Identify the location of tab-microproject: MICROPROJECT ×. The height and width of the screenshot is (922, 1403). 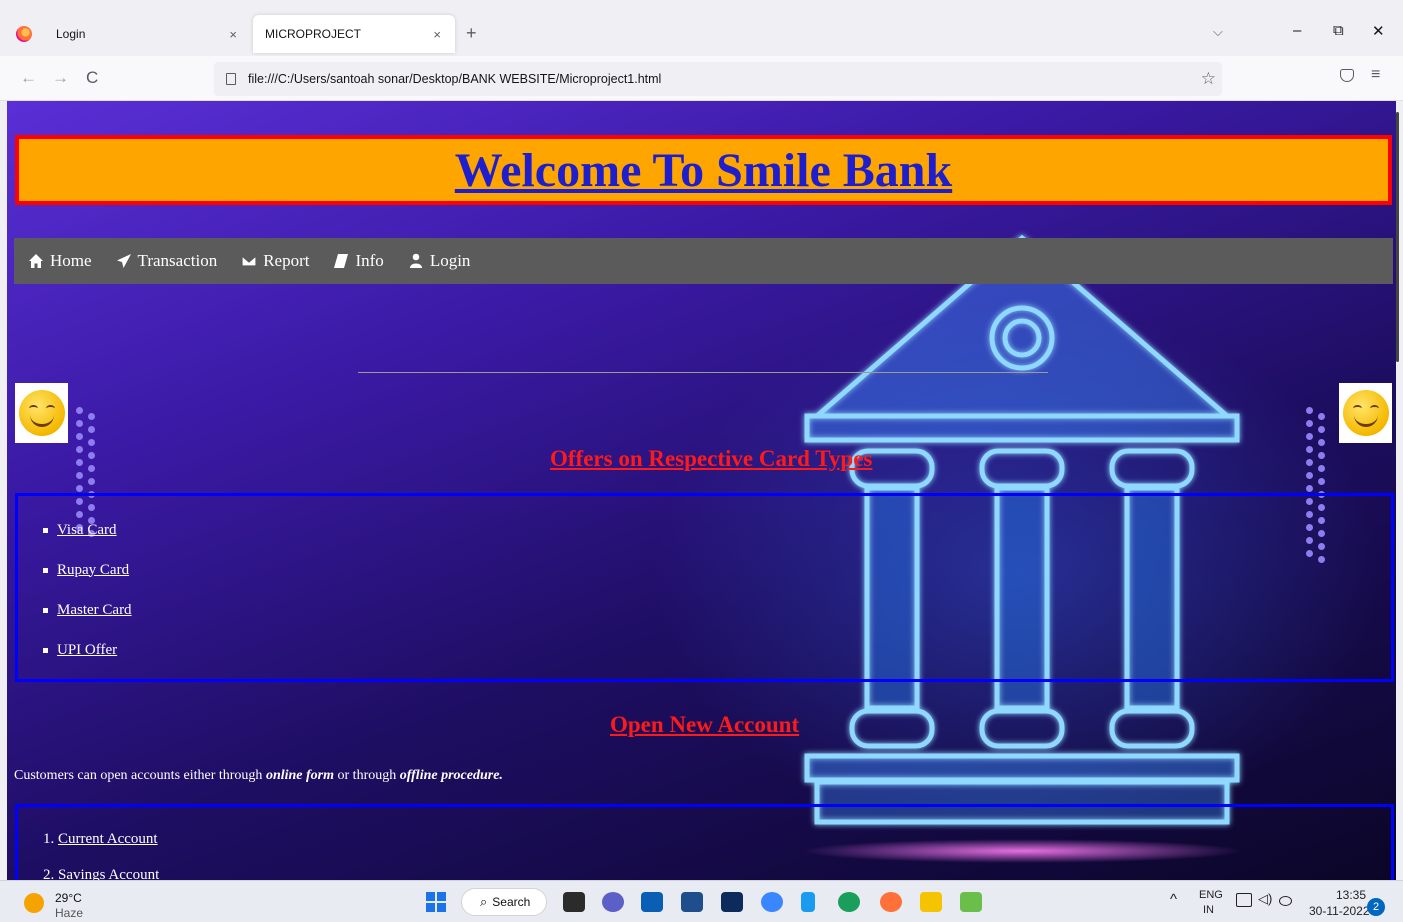
(354, 34).